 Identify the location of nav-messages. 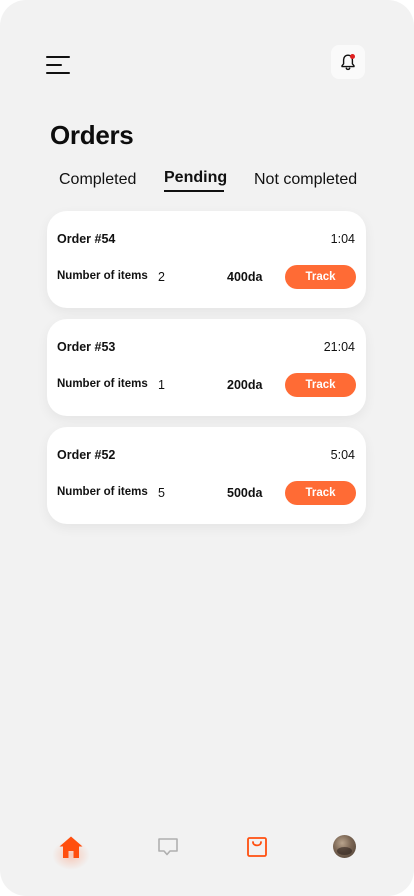
(168, 847).